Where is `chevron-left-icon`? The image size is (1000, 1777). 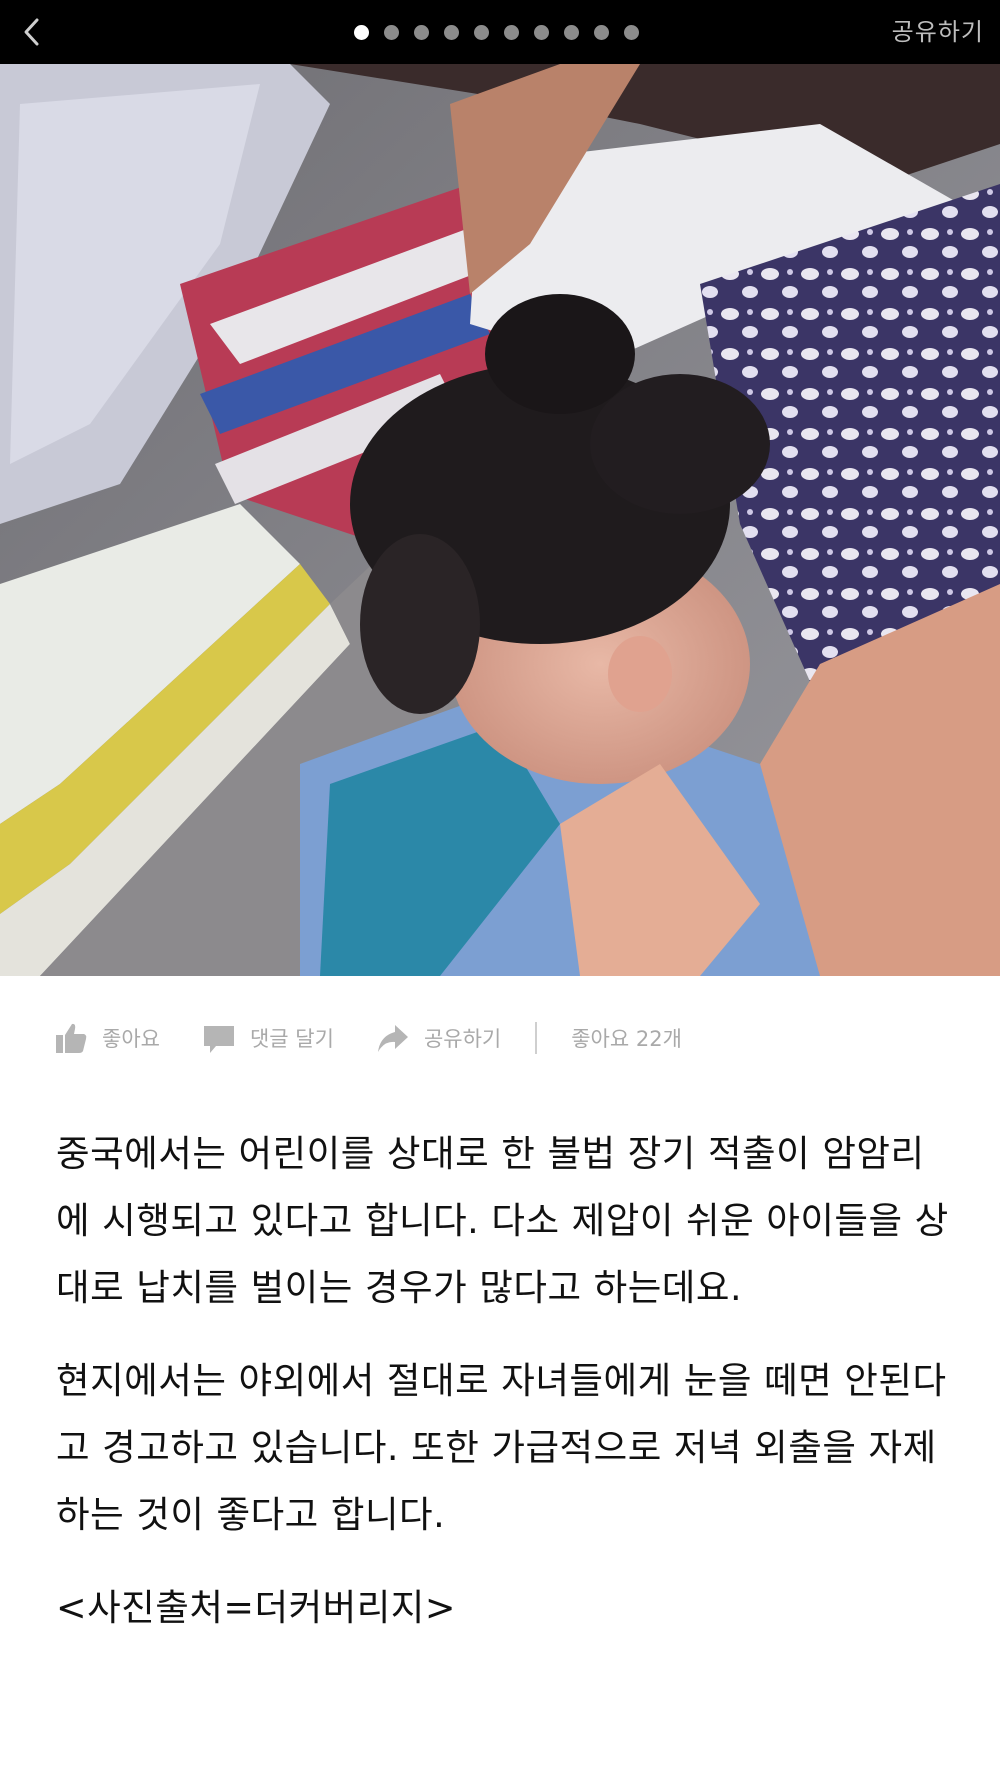 chevron-left-icon is located at coordinates (31, 32).